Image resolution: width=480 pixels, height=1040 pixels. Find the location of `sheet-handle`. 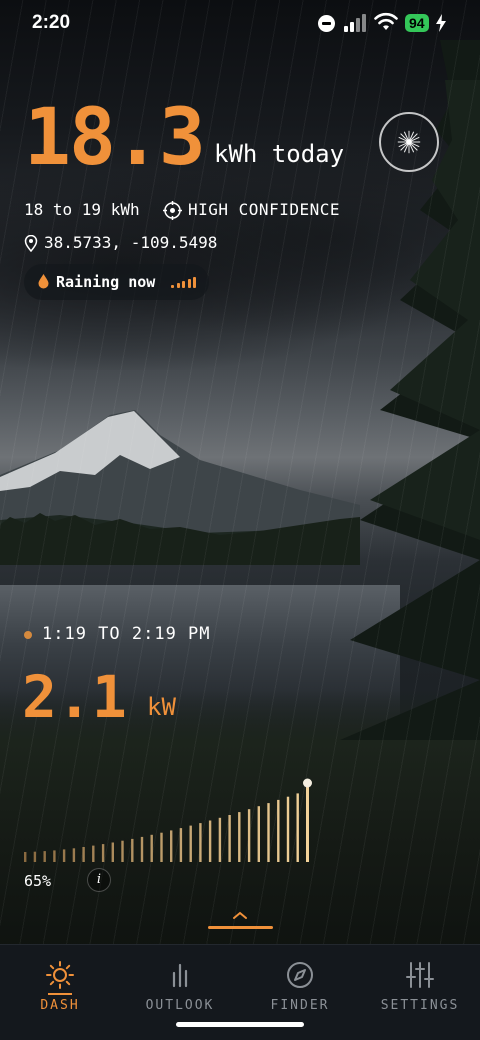

sheet-handle is located at coordinates (240, 927).